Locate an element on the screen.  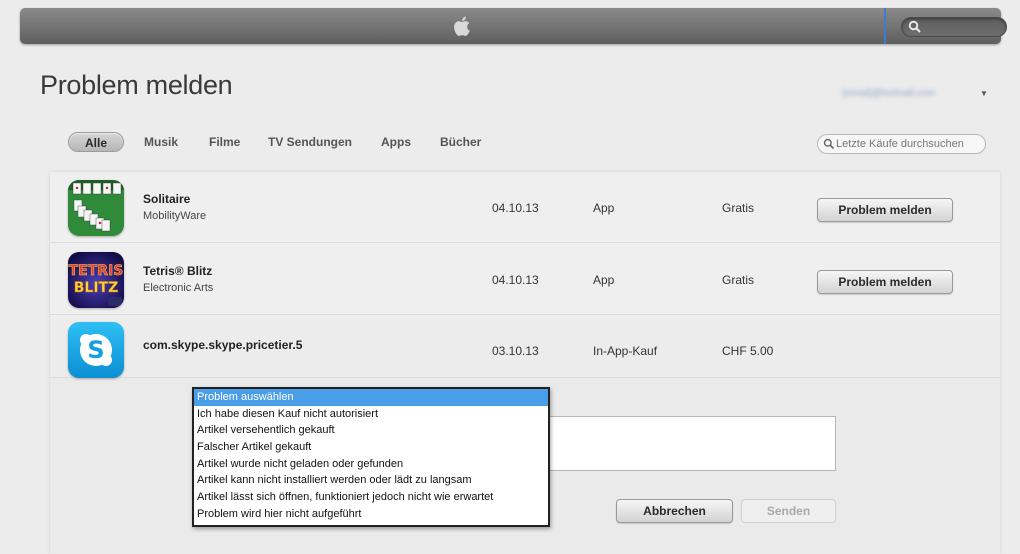
skype-app-icon: S is located at coordinates (96, 350).